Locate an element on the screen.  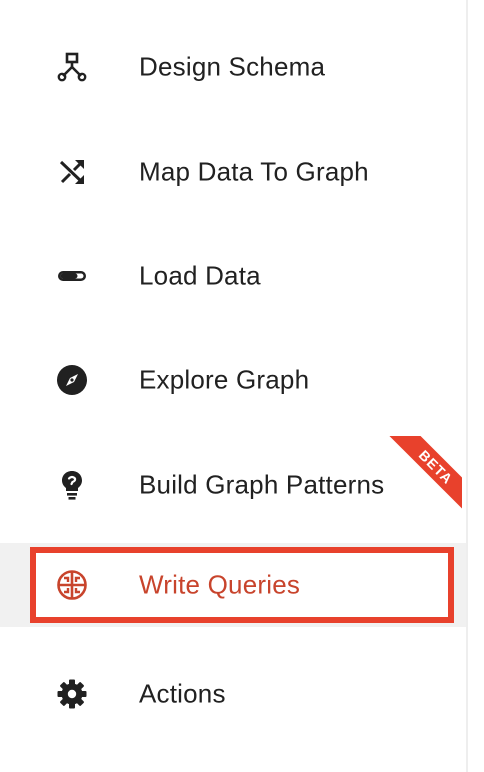
nav-item-write-queries: Write Queries is located at coordinates (233, 585).